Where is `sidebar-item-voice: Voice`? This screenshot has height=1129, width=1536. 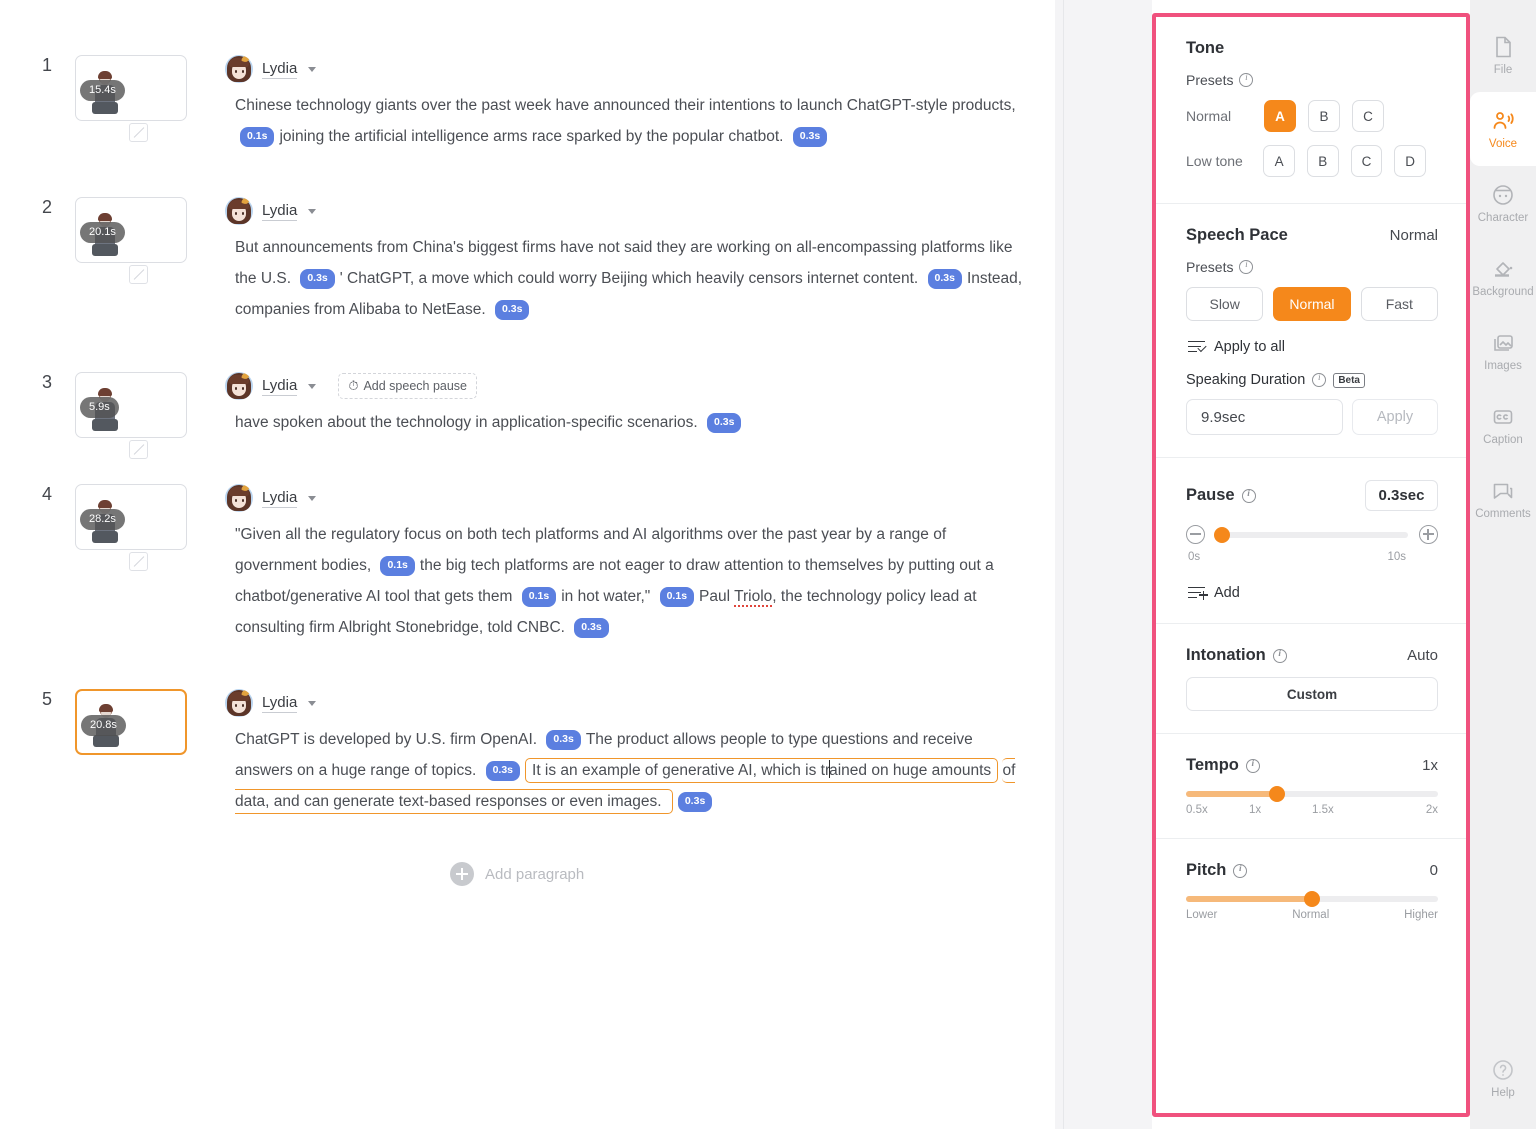
sidebar-item-voice: Voice is located at coordinates (1503, 129).